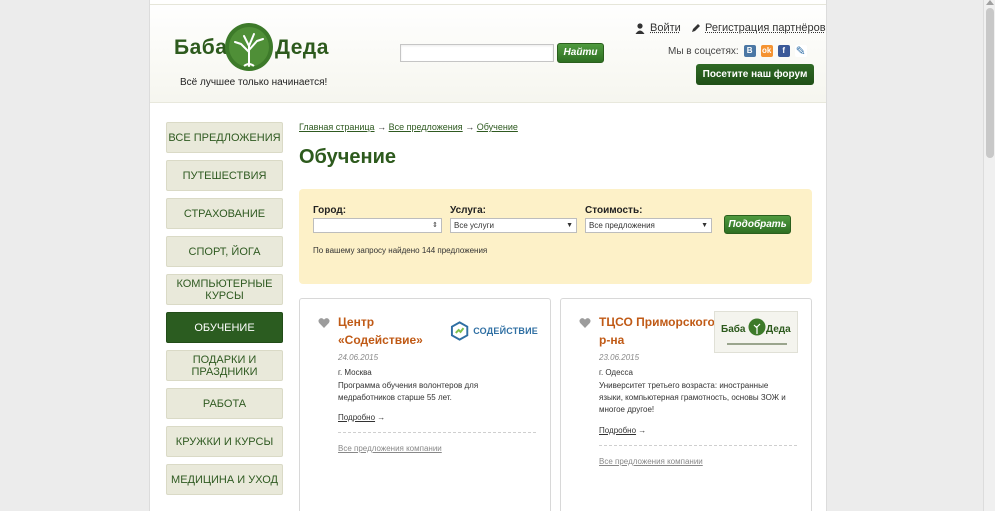 Image resolution: width=995 pixels, height=511 pixels. I want to click on breadcrumb-all-offers: Все предложения, so click(426, 127).